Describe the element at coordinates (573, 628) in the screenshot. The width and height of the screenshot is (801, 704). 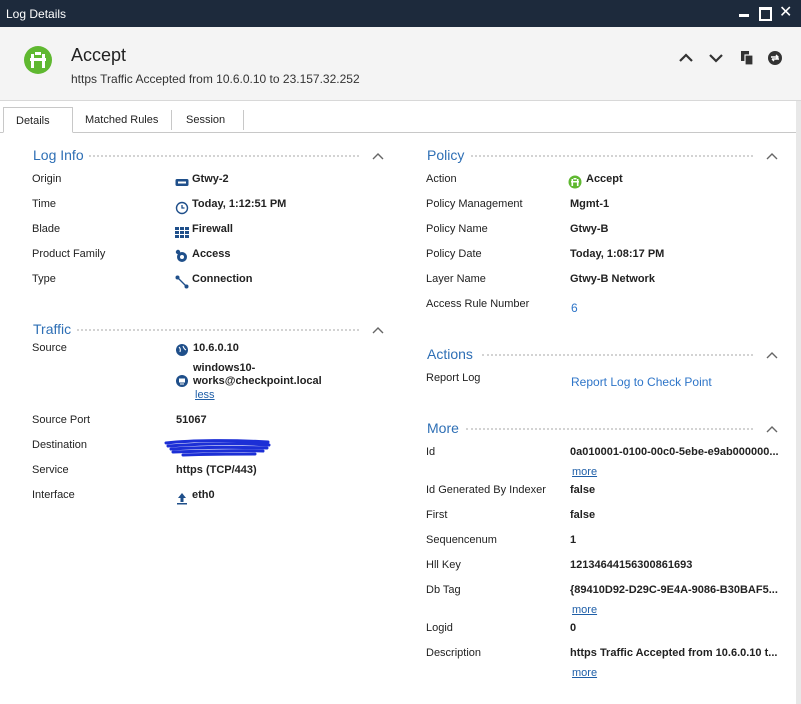
I see `logid-value: 0` at that location.